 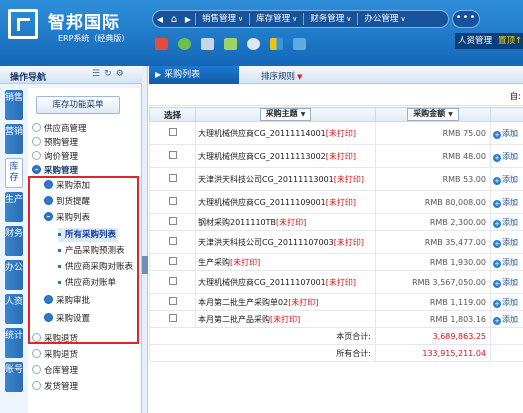 What do you see at coordinates (285, 262) in the screenshot?
I see `subject-link: 生产采购[未打印]` at bounding box center [285, 262].